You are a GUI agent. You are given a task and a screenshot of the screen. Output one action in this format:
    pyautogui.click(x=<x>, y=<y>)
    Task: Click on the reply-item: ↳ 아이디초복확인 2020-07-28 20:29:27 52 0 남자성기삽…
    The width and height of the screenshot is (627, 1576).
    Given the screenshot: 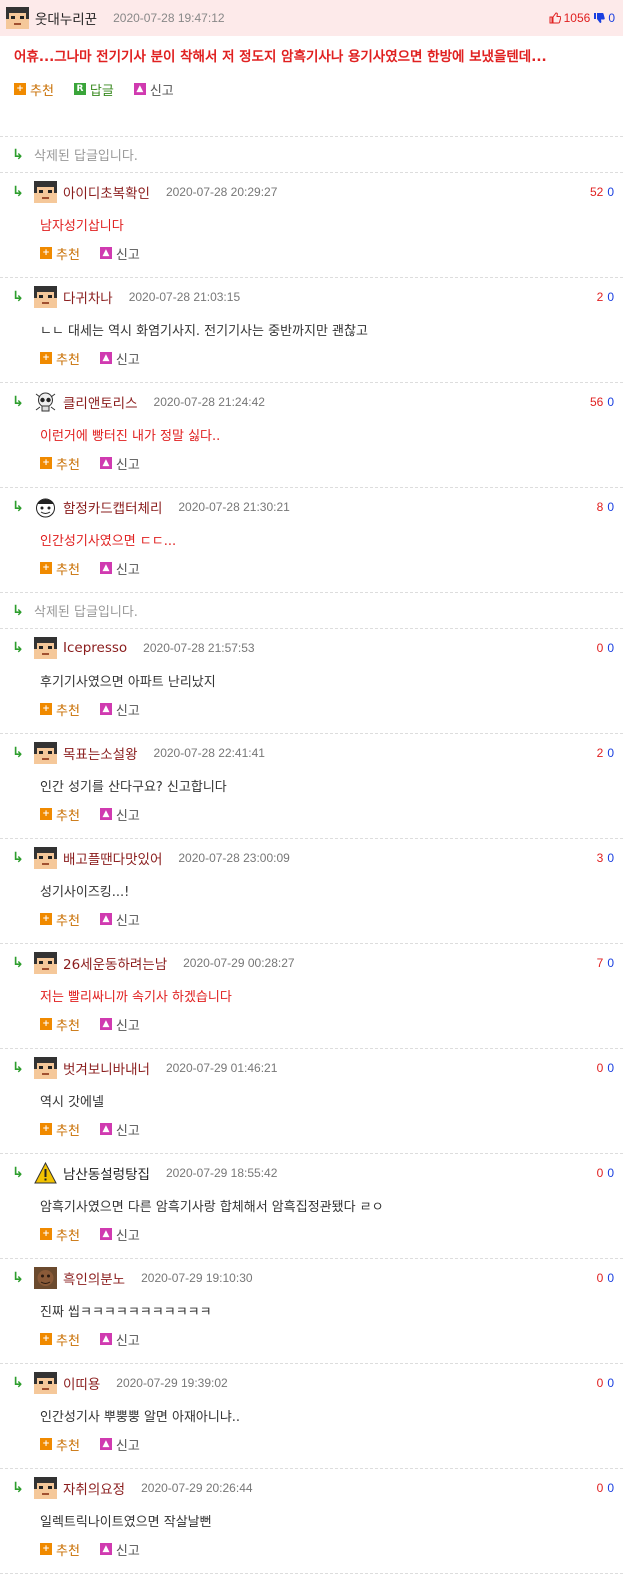 What is the action you would take?
    pyautogui.click(x=311, y=225)
    